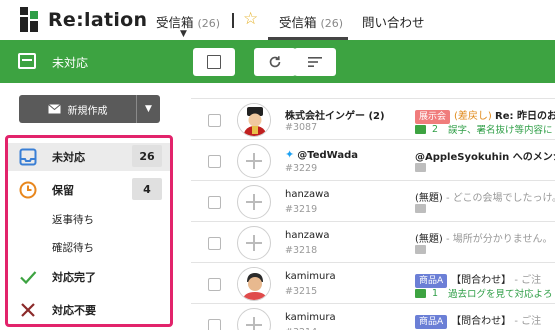 This screenshot has width=555, height=330. I want to click on select-all-button, so click(214, 62).